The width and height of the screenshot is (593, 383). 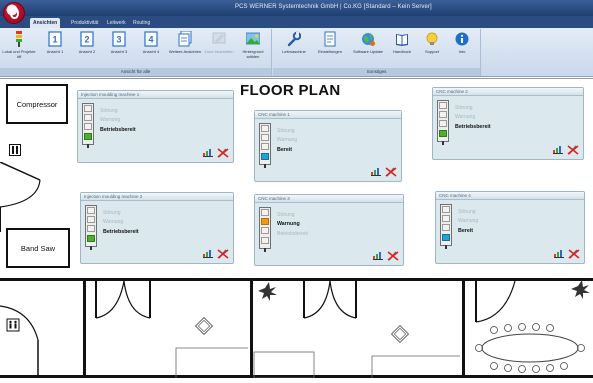 I want to click on status-ready: Bereit, so click(x=285, y=150).